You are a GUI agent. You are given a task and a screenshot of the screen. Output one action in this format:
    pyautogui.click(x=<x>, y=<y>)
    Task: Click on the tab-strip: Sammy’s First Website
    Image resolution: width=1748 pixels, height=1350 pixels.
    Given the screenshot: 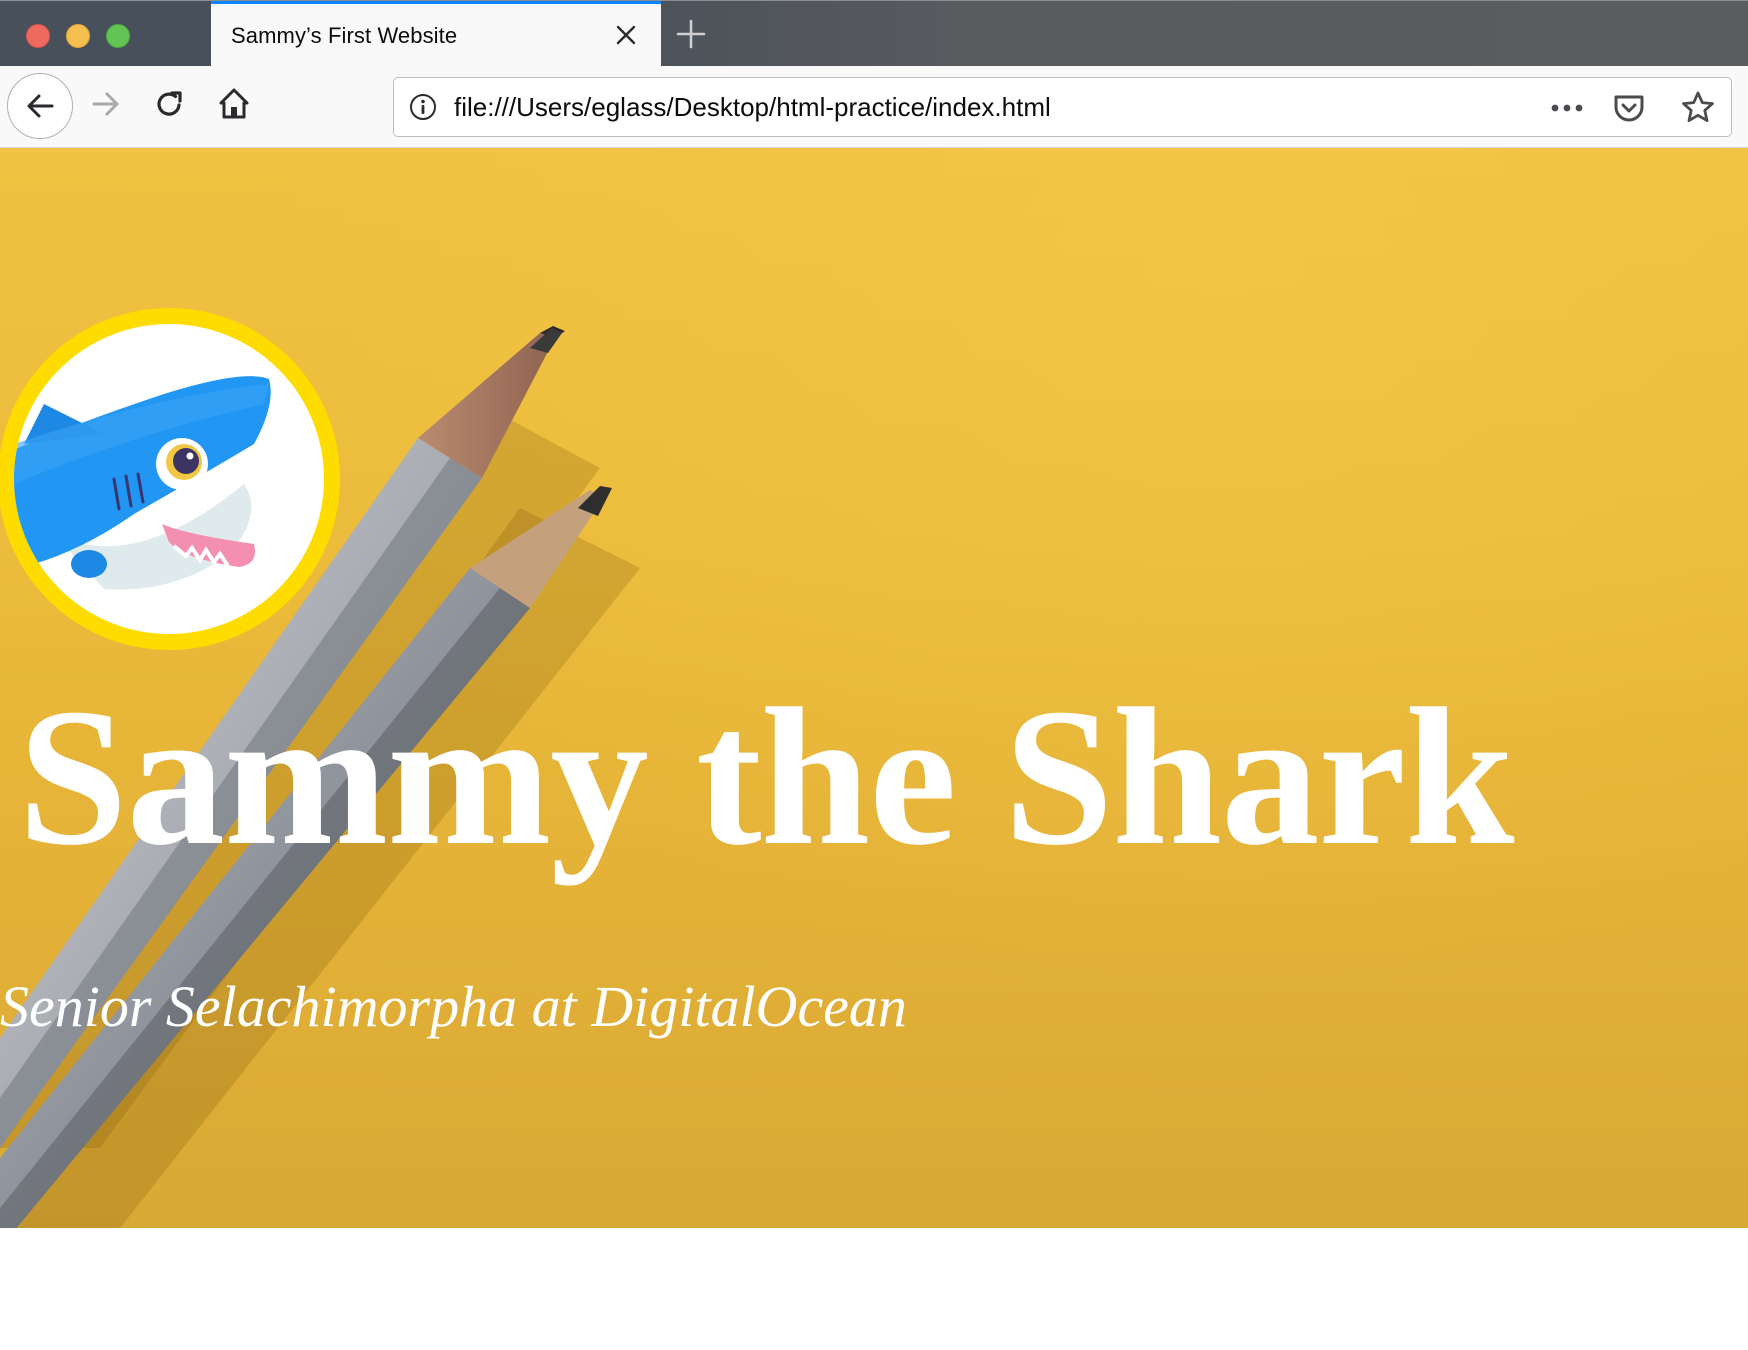 What is the action you would take?
    pyautogui.click(x=874, y=33)
    